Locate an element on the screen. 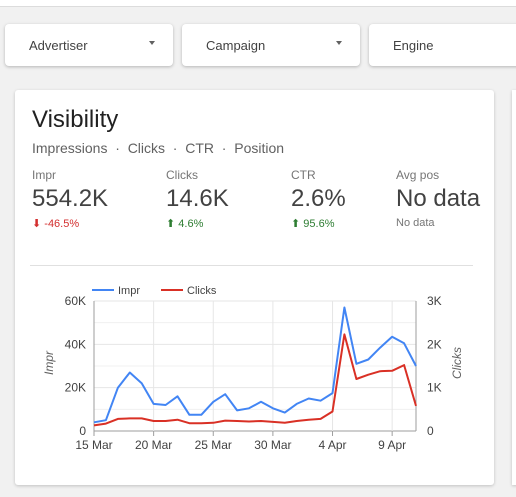 The width and height of the screenshot is (516, 497). y-tick-label: 40K is located at coordinates (75, 344).